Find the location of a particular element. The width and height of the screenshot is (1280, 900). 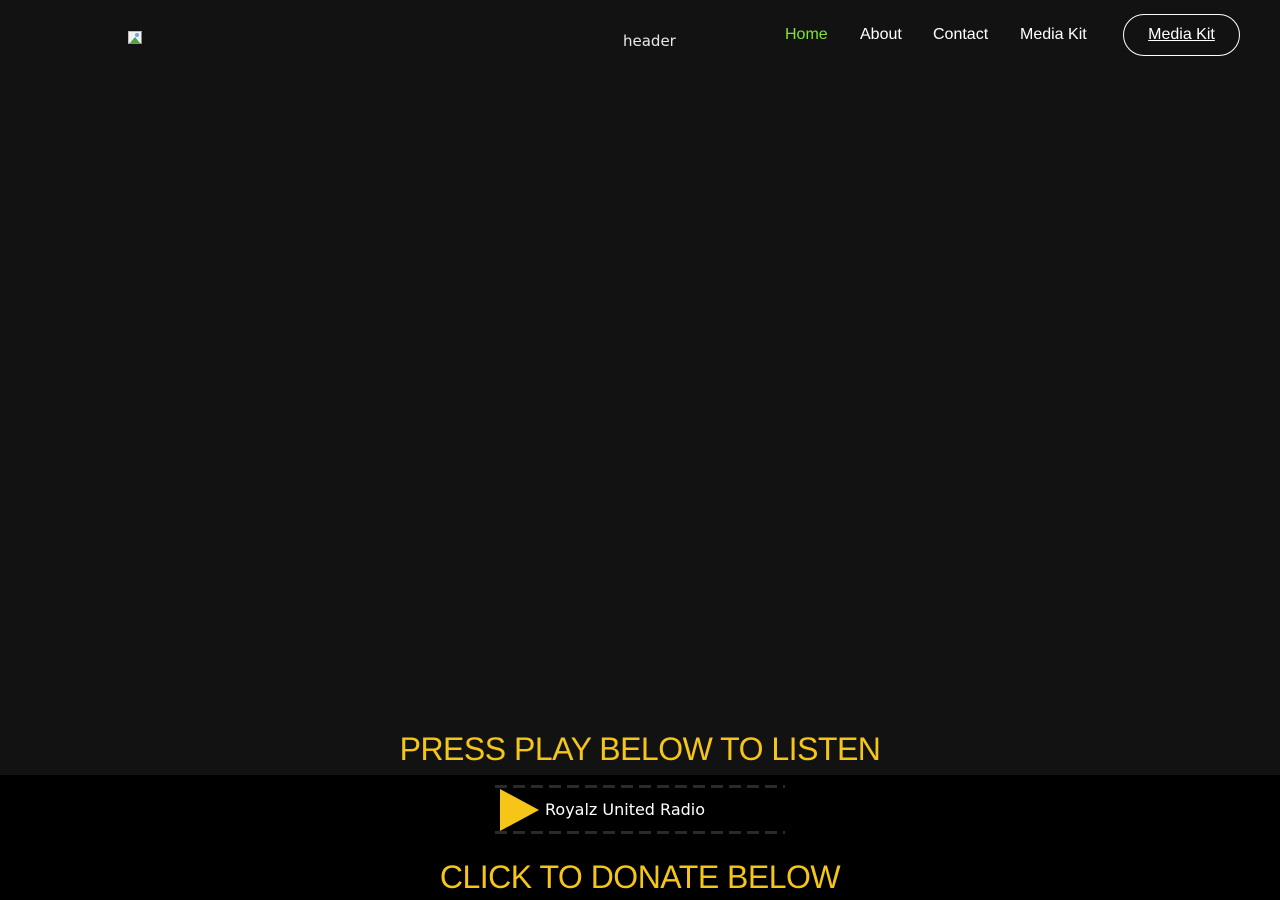

play-icon is located at coordinates (519, 810).